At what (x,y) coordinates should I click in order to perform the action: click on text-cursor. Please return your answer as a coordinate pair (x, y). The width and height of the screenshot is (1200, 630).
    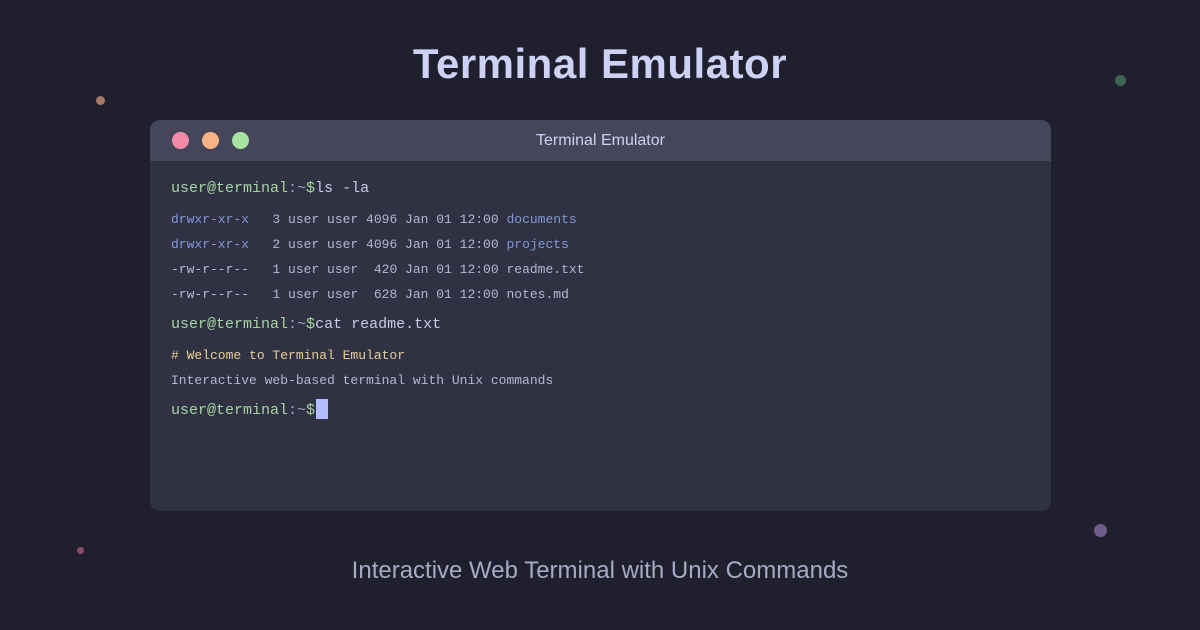
    Looking at the image, I should click on (322, 409).